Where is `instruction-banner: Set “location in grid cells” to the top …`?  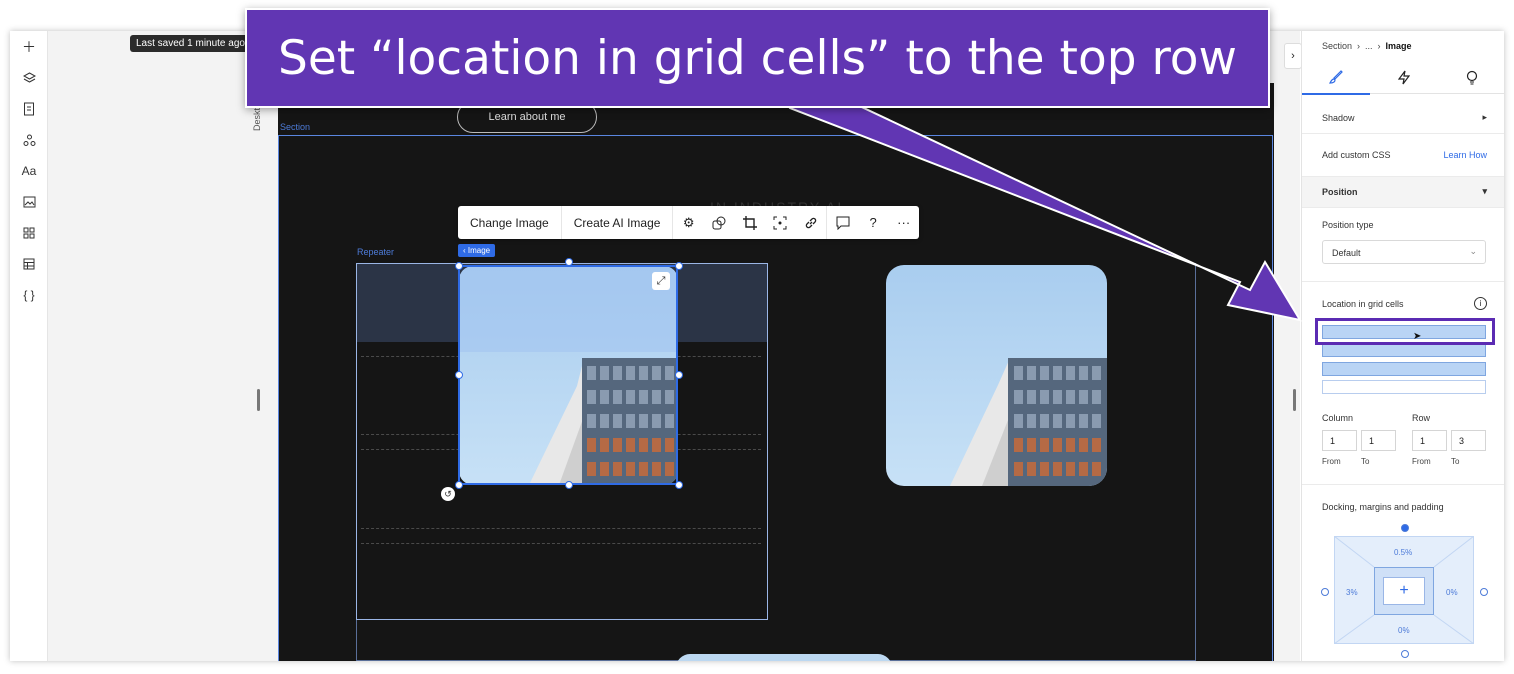 instruction-banner: Set “location in grid cells” to the top … is located at coordinates (757, 58).